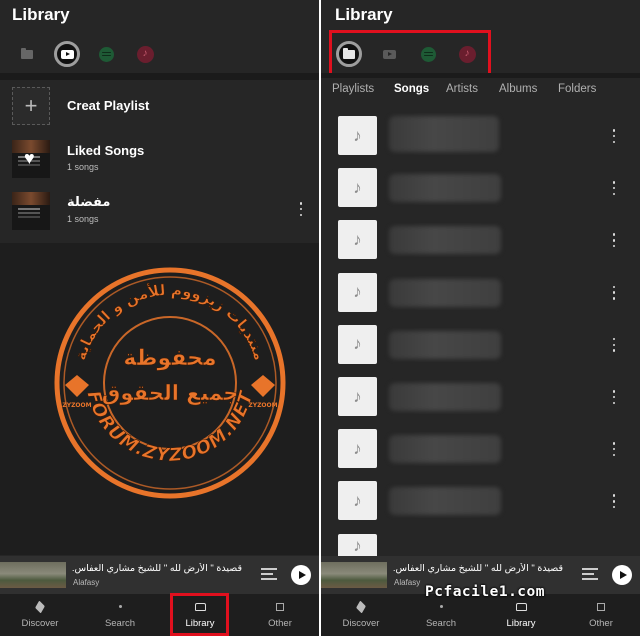 This screenshot has width=640, height=636. I want to click on plus-icon: +, so click(31, 106).